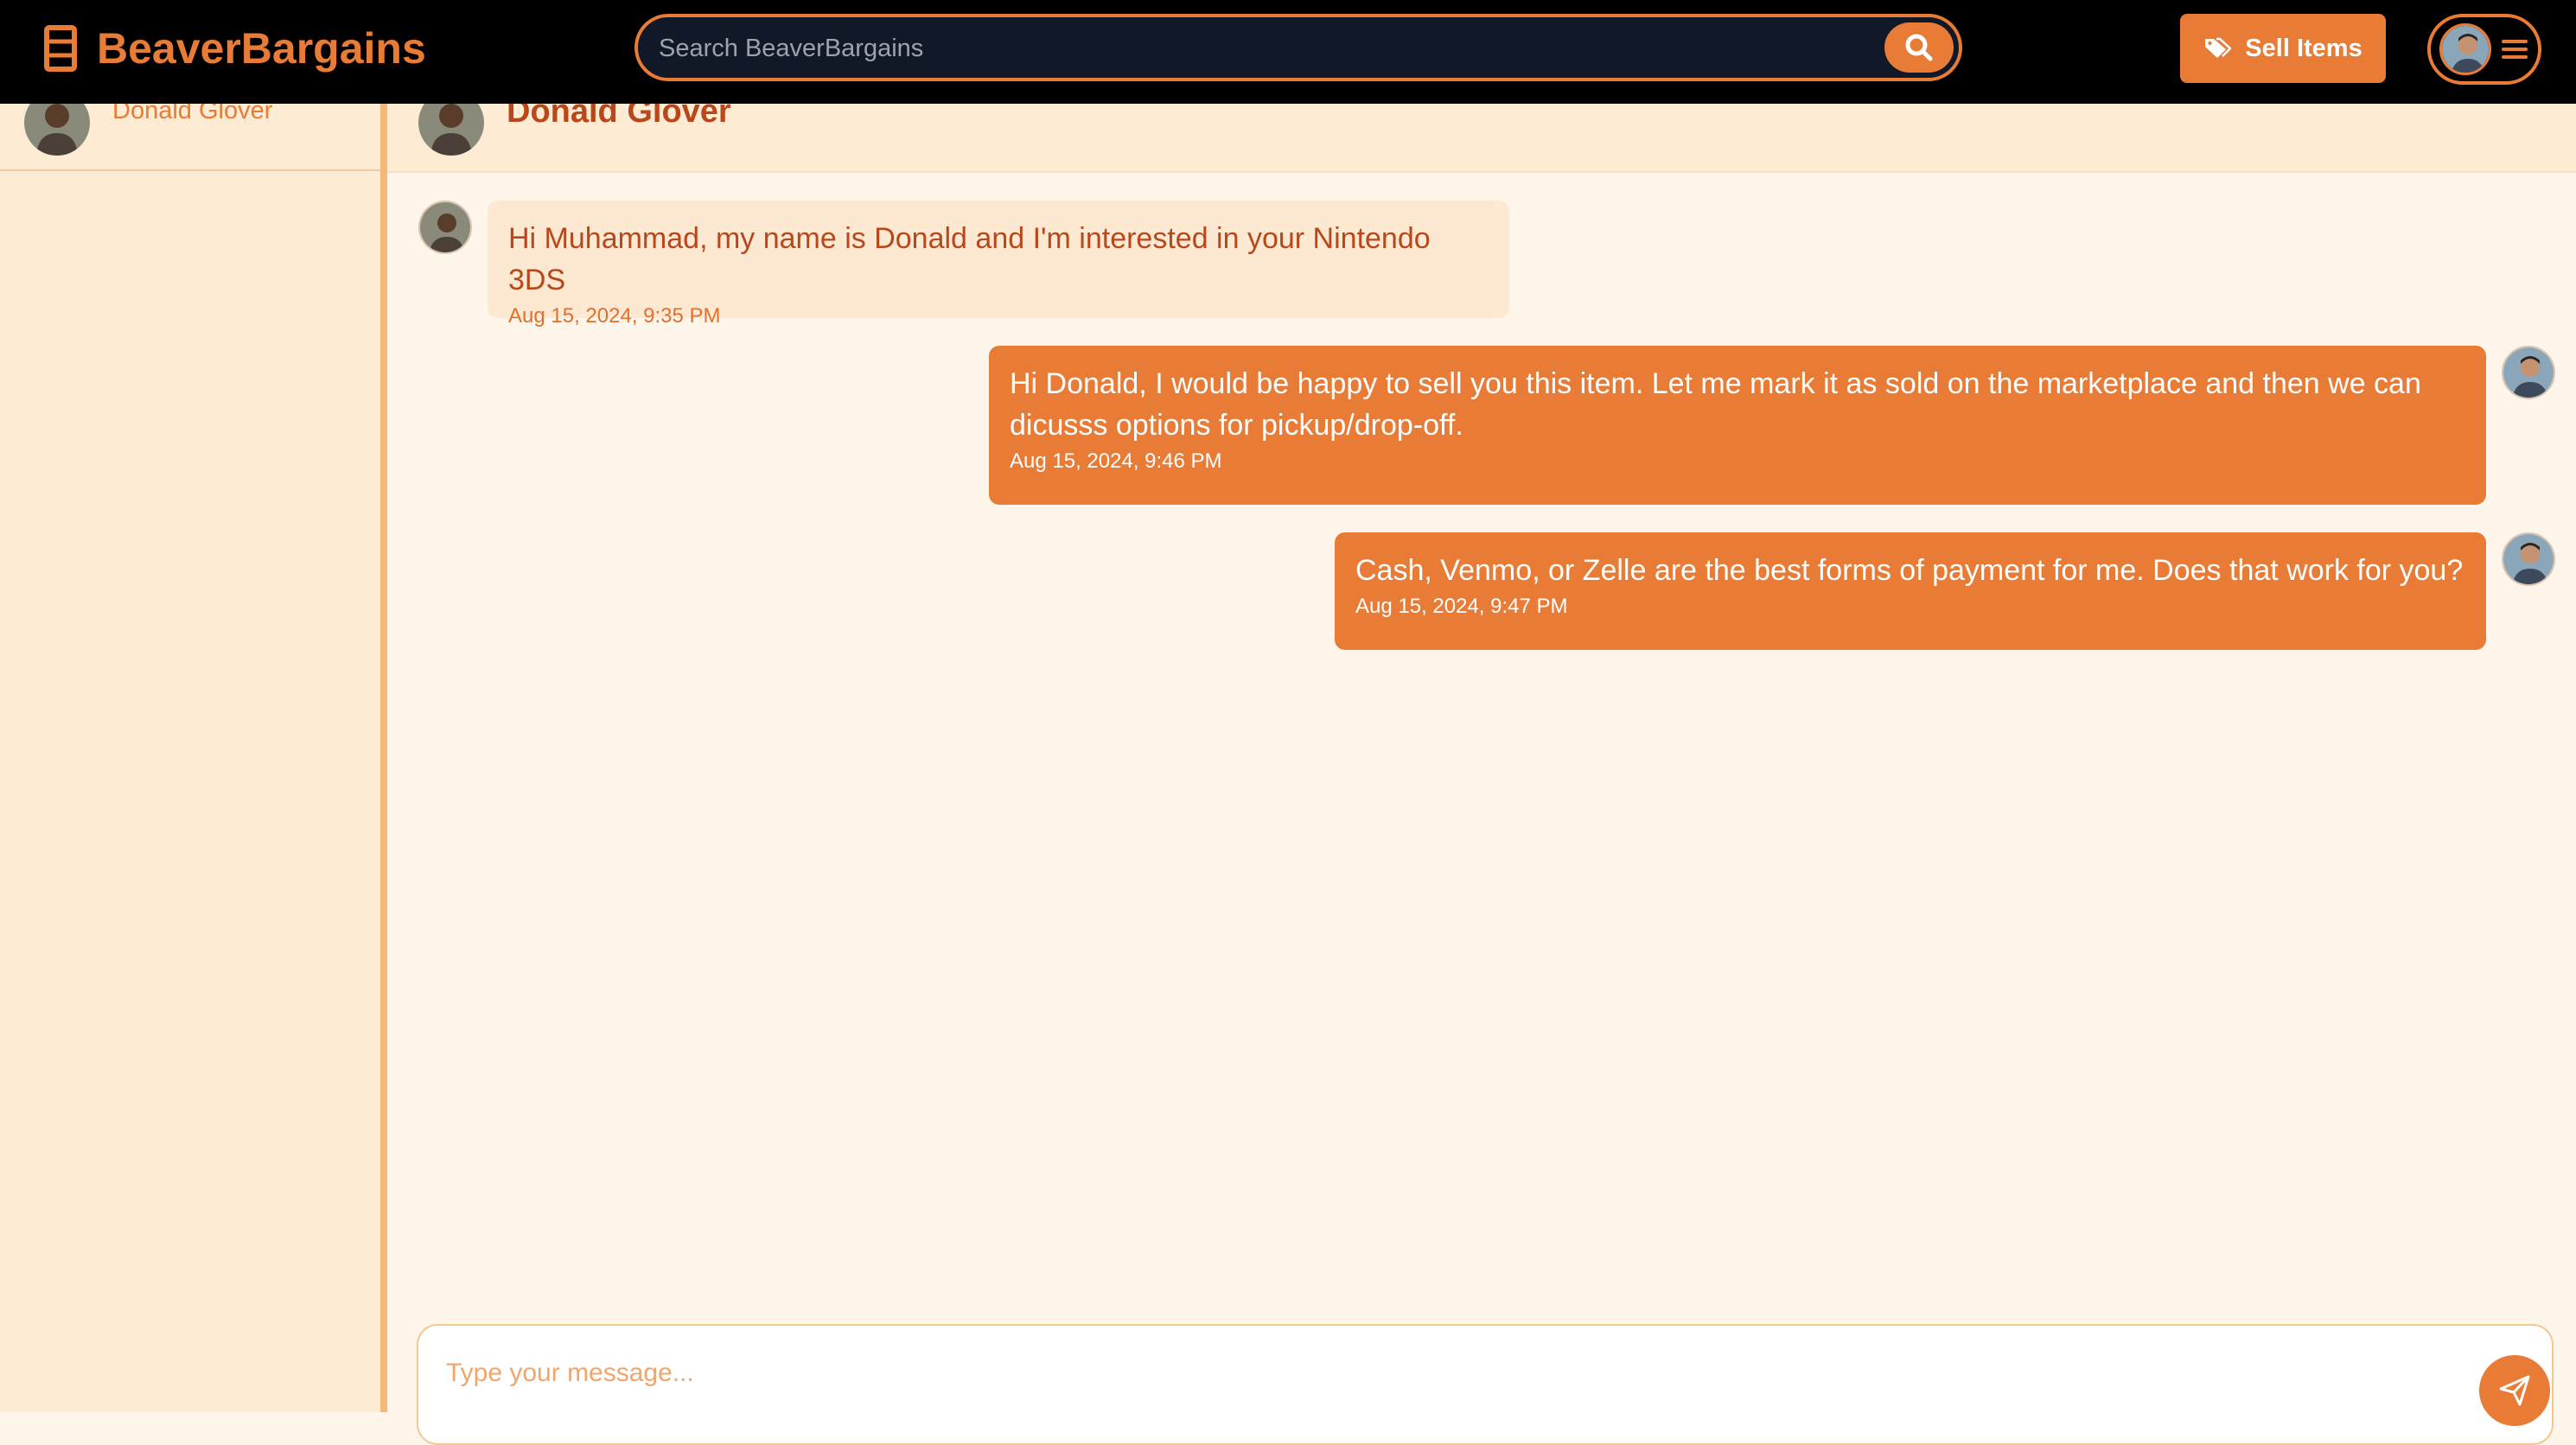 Image resolution: width=2576 pixels, height=1445 pixels. I want to click on search-button, so click(1919, 47).